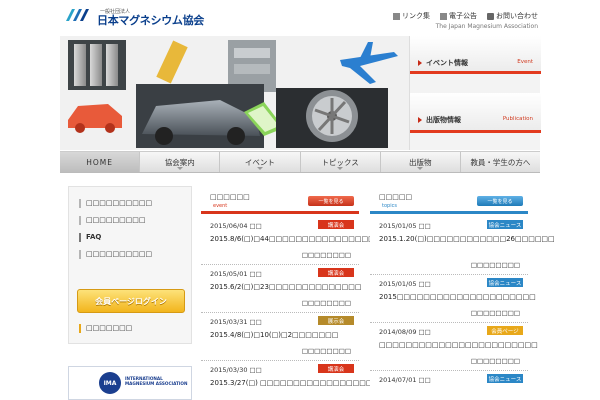 The width and height of the screenshot is (600, 400). Describe the element at coordinates (90, 237) in the screenshot. I see `sidebar-item-faq: FAQ` at that location.